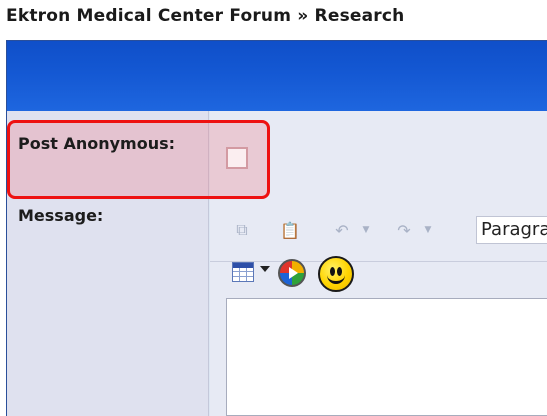 Image resolution: width=547 pixels, height=416 pixels. Describe the element at coordinates (205, 16) in the screenshot. I see `breadcrumb: Ektron Medical Center Forum » Research` at that location.